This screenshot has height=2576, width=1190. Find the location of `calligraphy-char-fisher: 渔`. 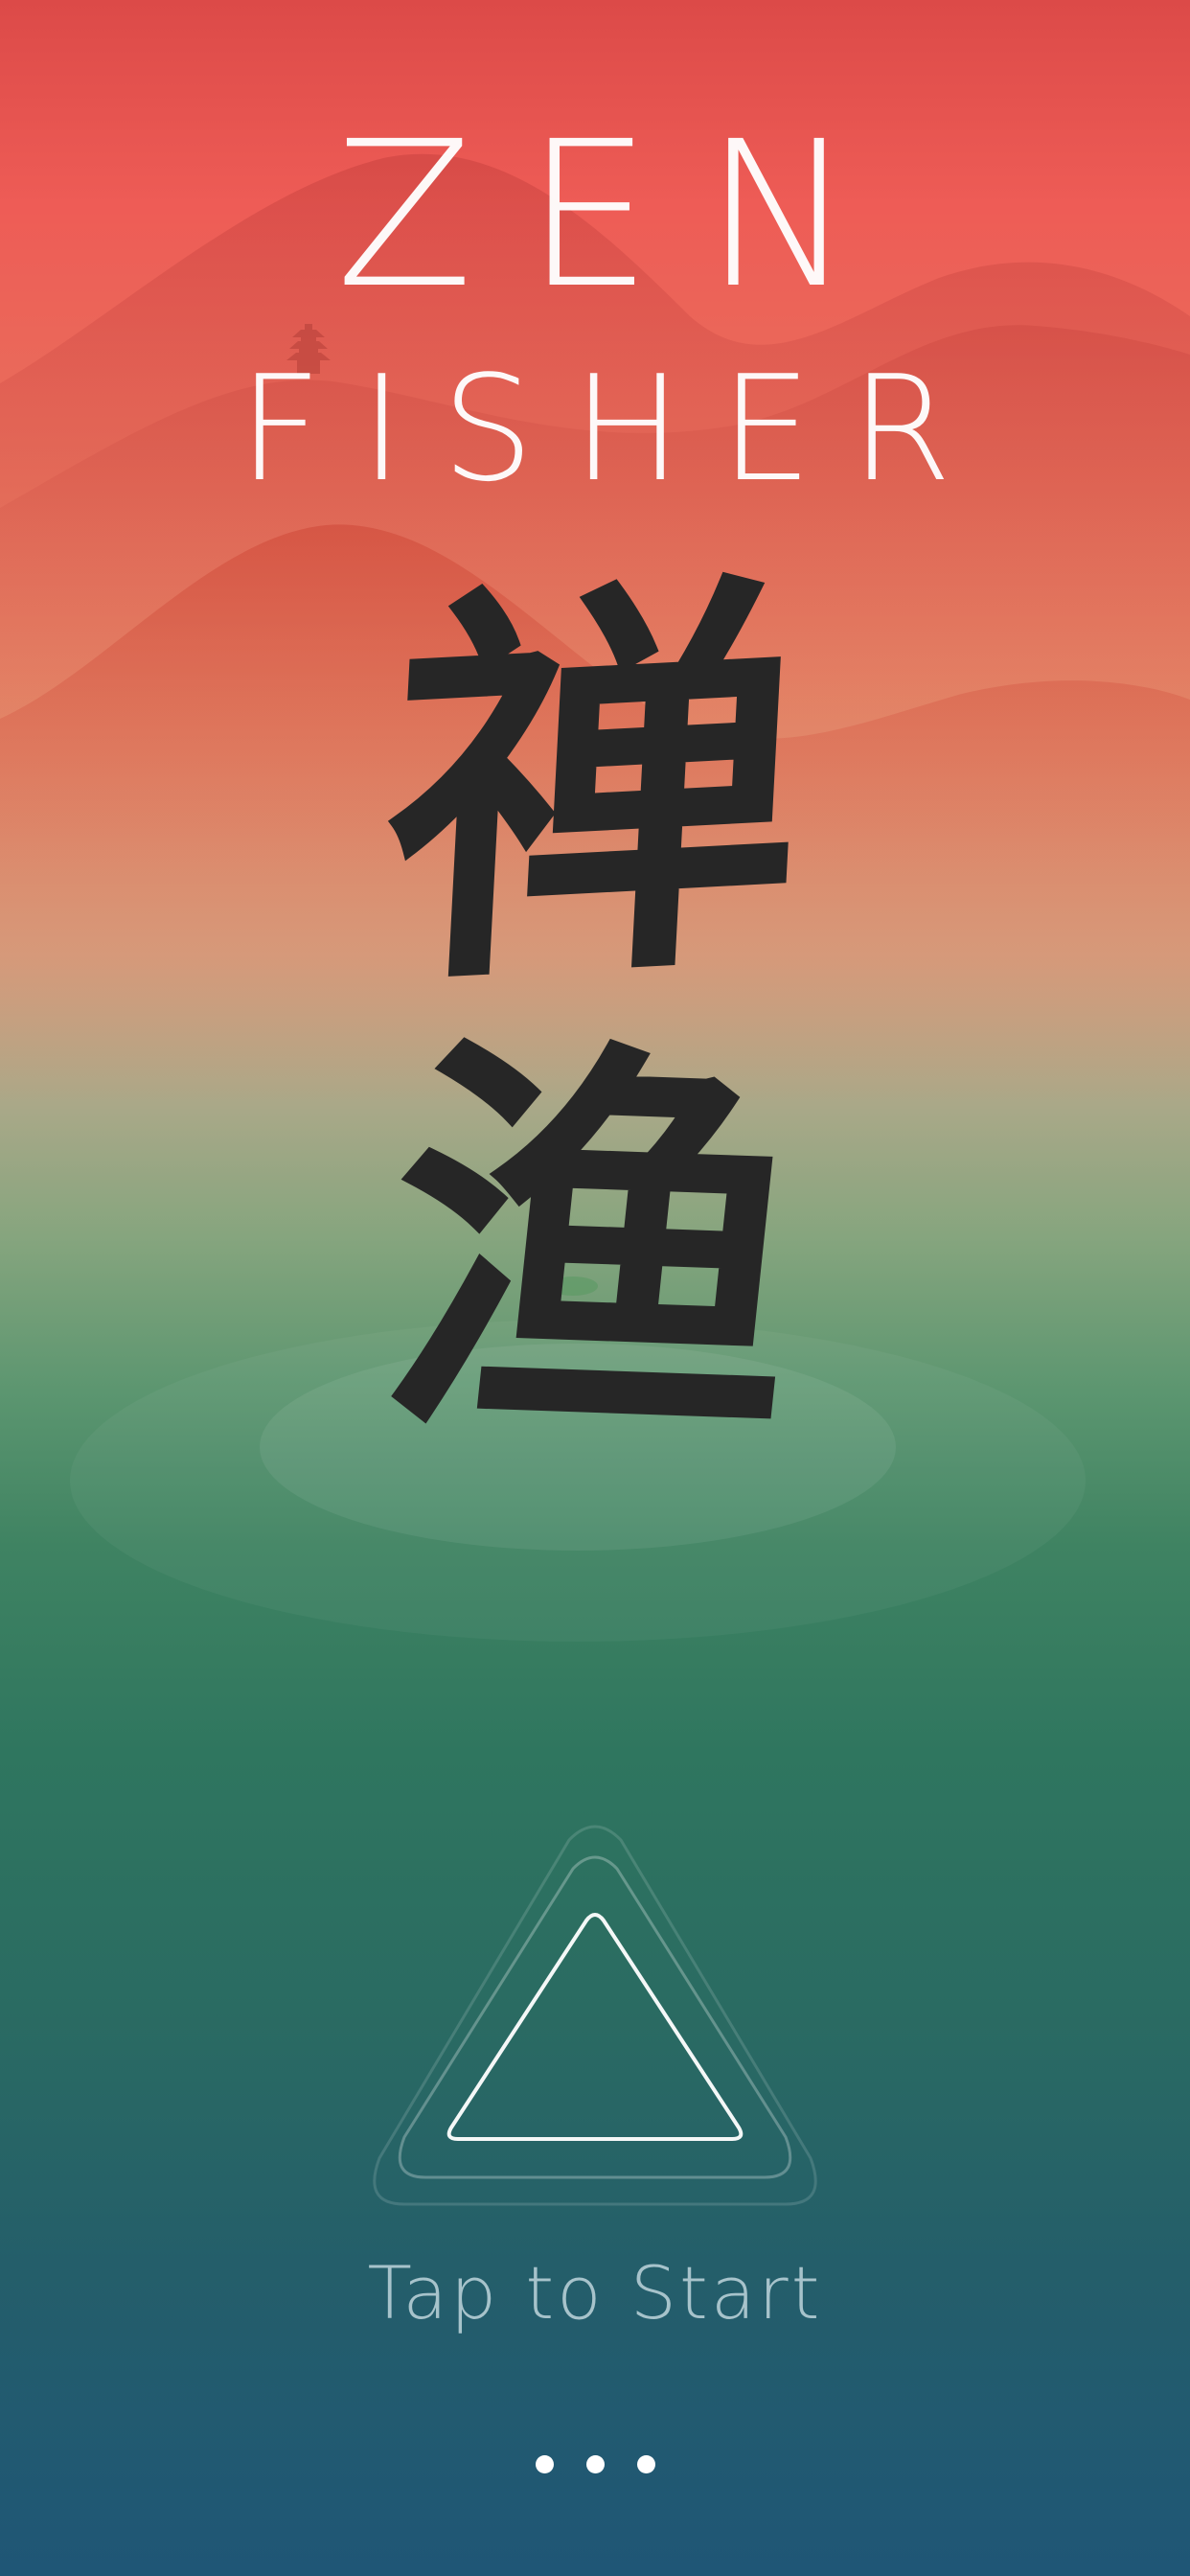

calligraphy-char-fisher: 渔 is located at coordinates (595, 1248).